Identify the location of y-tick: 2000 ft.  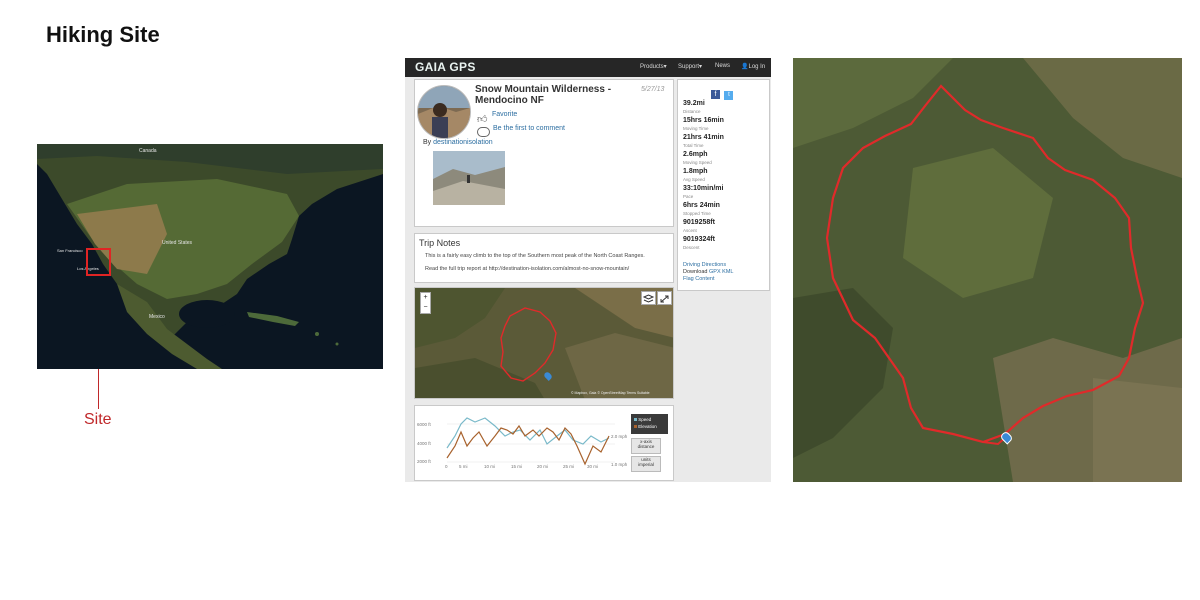
(424, 461).